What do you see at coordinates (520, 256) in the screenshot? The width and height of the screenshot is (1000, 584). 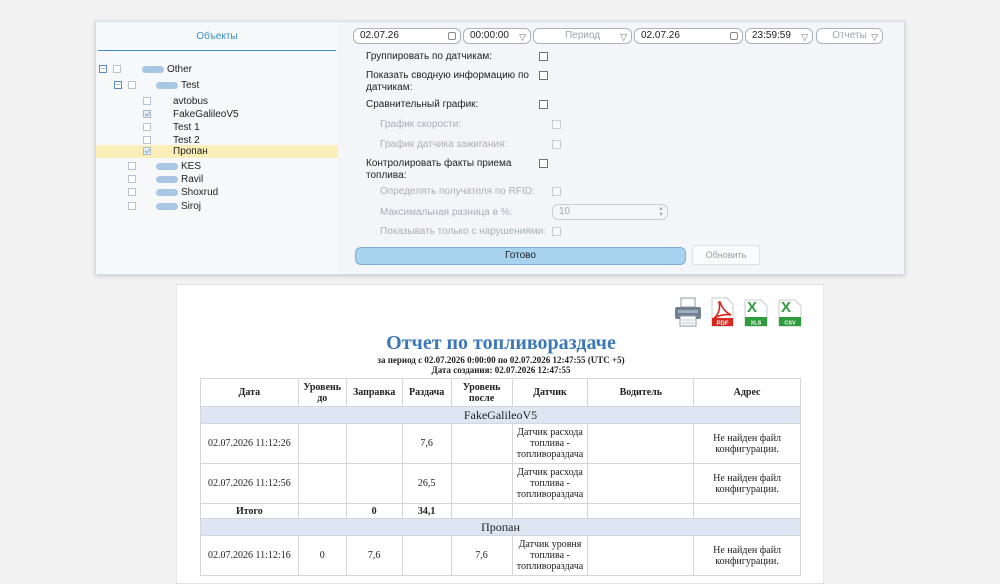 I see `ready-button: Готово` at bounding box center [520, 256].